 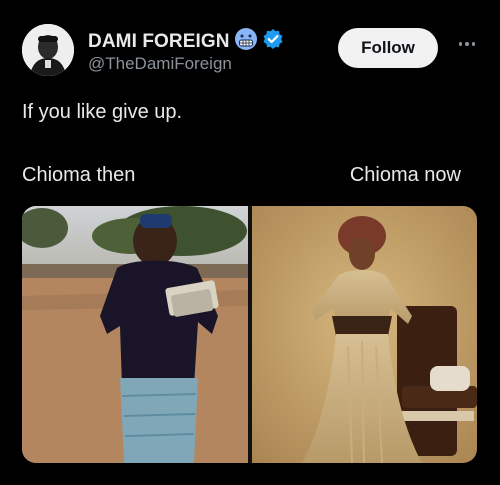 What do you see at coordinates (246, 41) in the screenshot?
I see `grimacing-face-emoji-icon` at bounding box center [246, 41].